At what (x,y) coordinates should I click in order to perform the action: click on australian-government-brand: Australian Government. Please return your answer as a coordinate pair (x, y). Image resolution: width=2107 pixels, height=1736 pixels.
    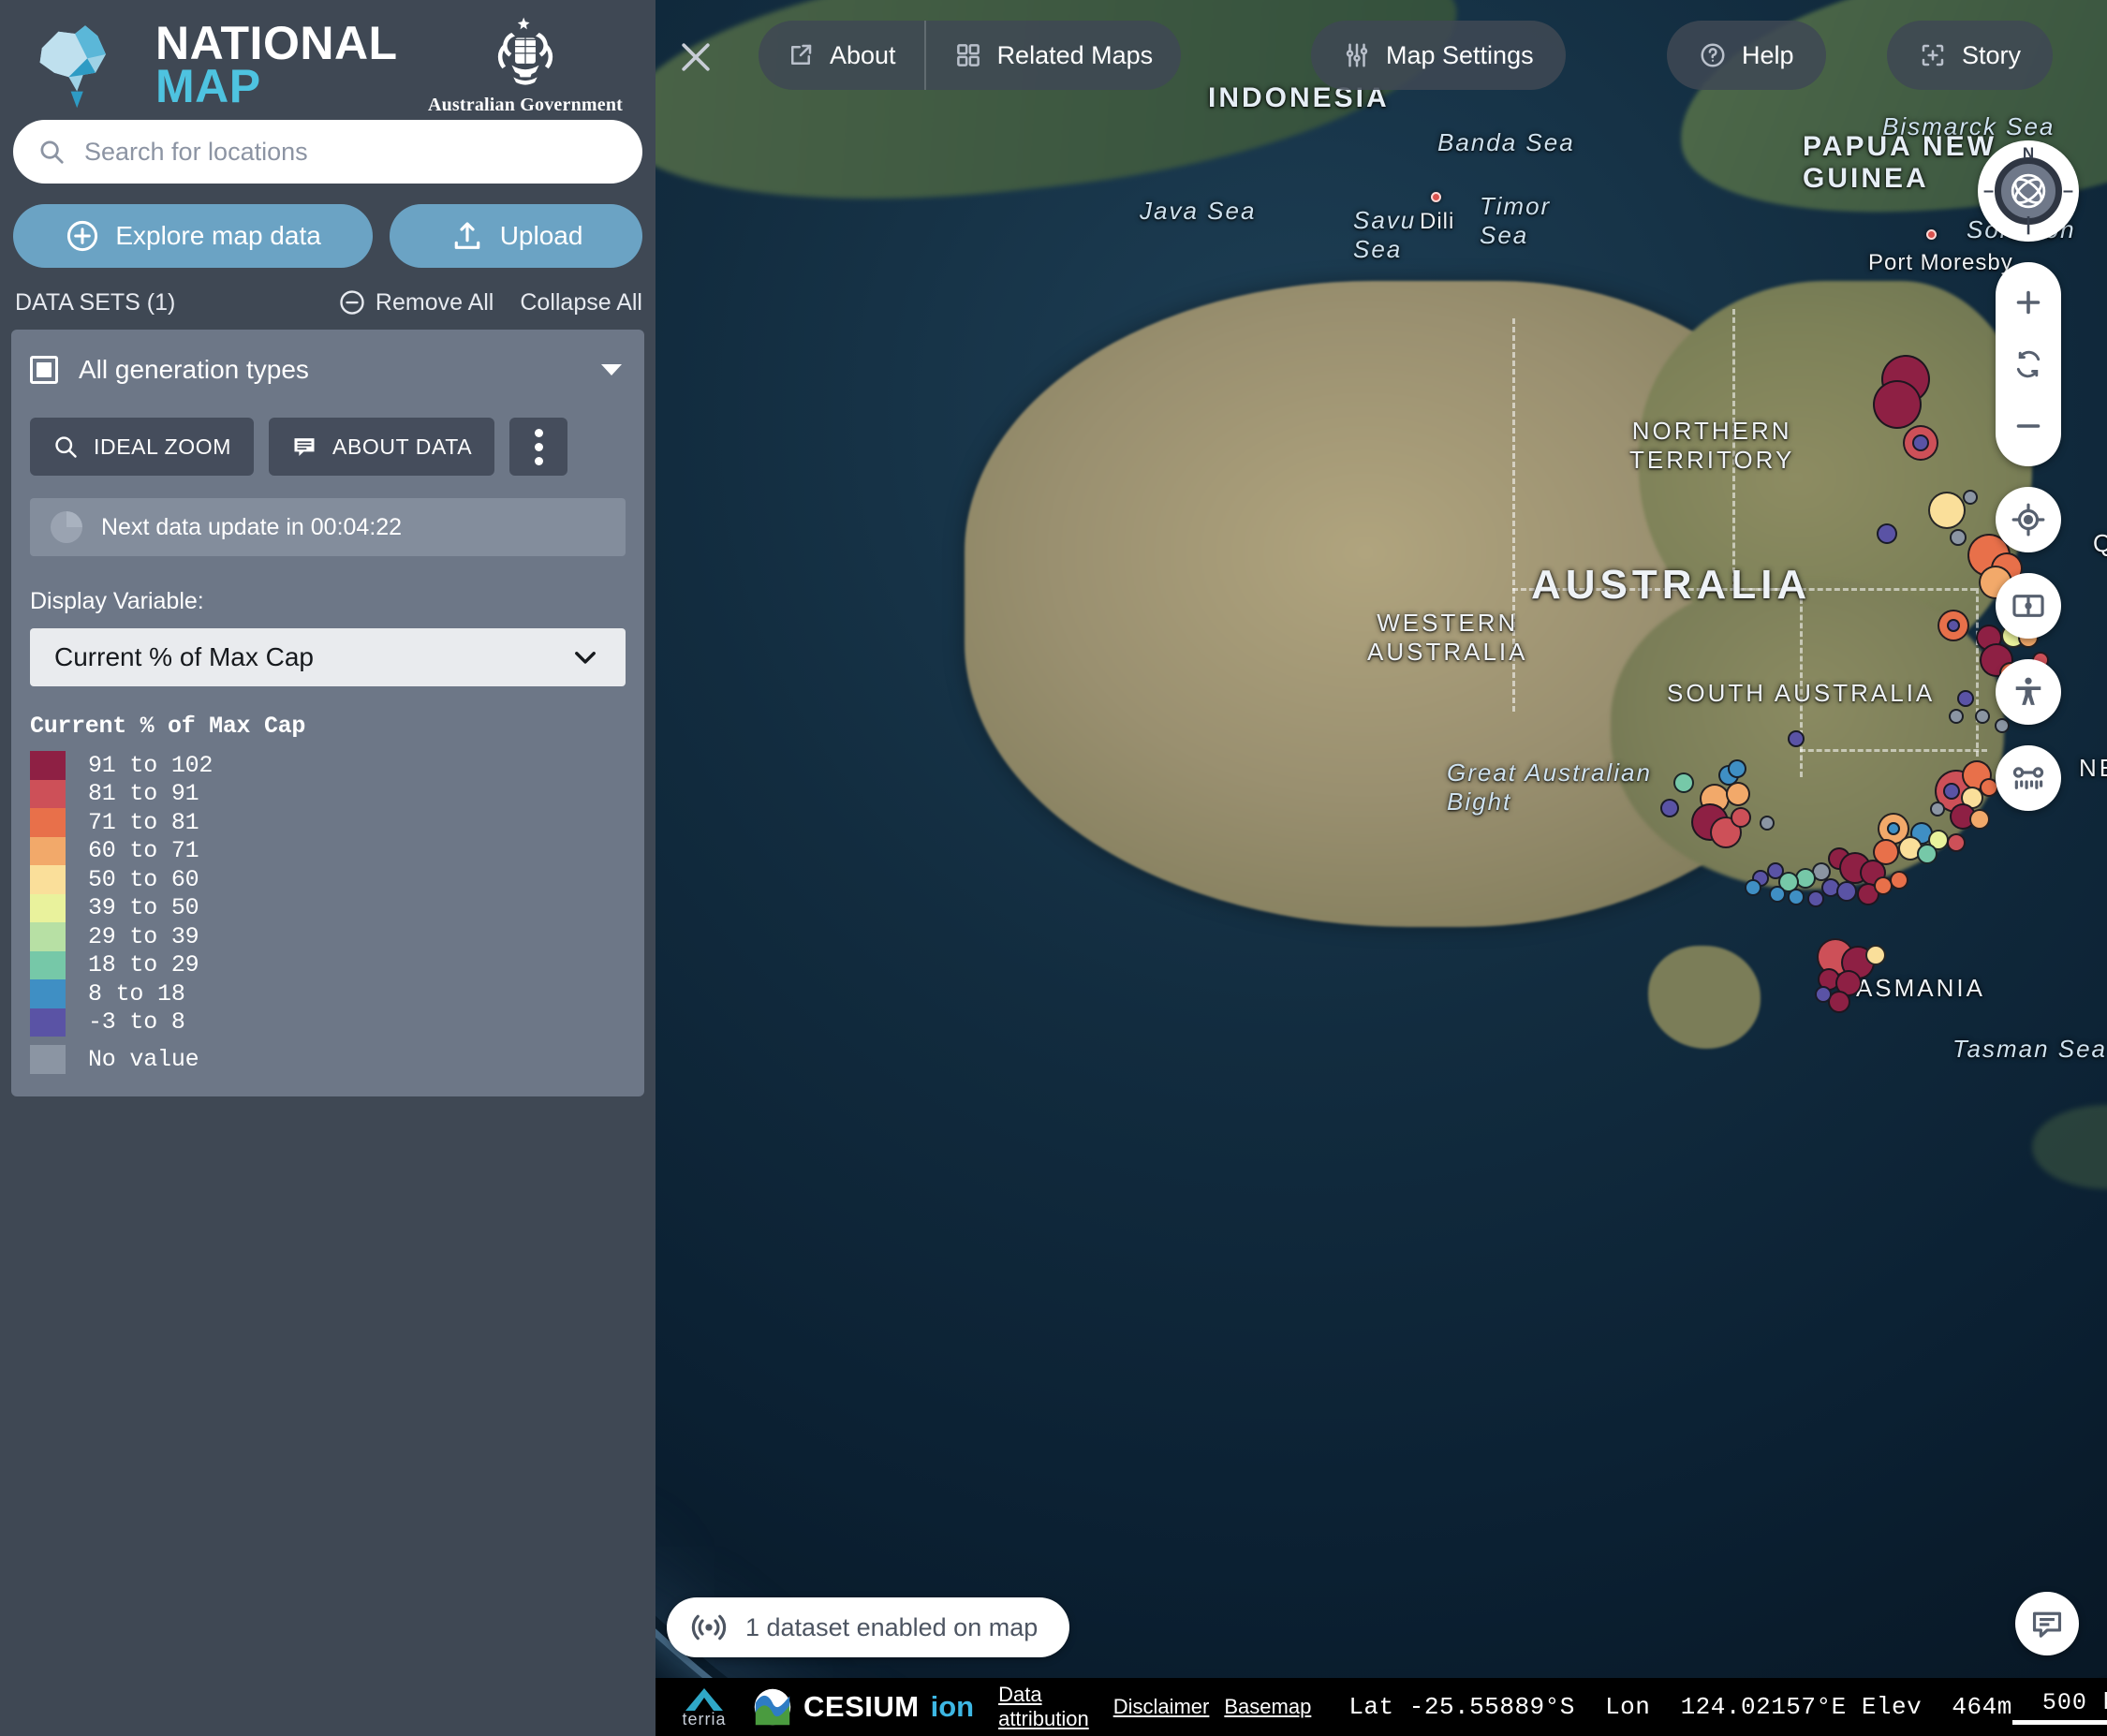
    Looking at the image, I should click on (525, 65).